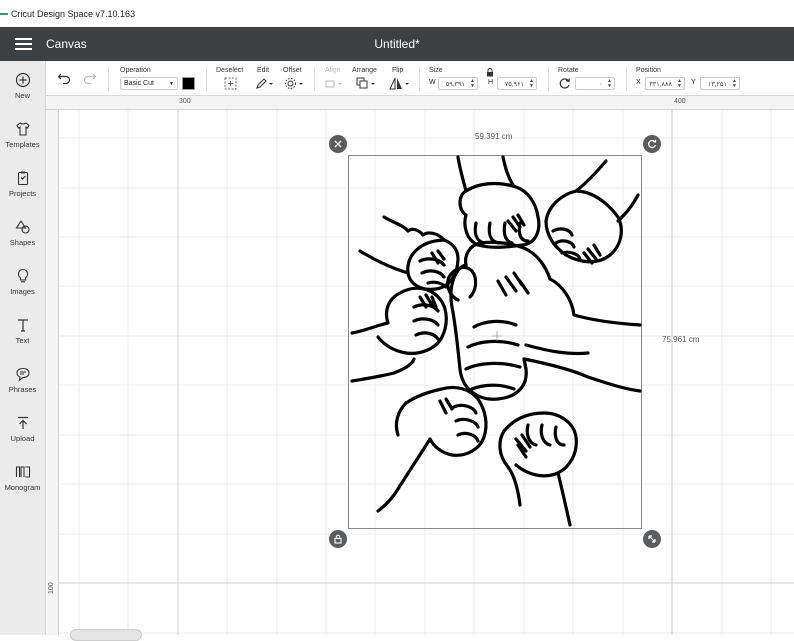 The height and width of the screenshot is (641, 794). I want to click on width-dimension-label: 59.391 cm, so click(494, 136).